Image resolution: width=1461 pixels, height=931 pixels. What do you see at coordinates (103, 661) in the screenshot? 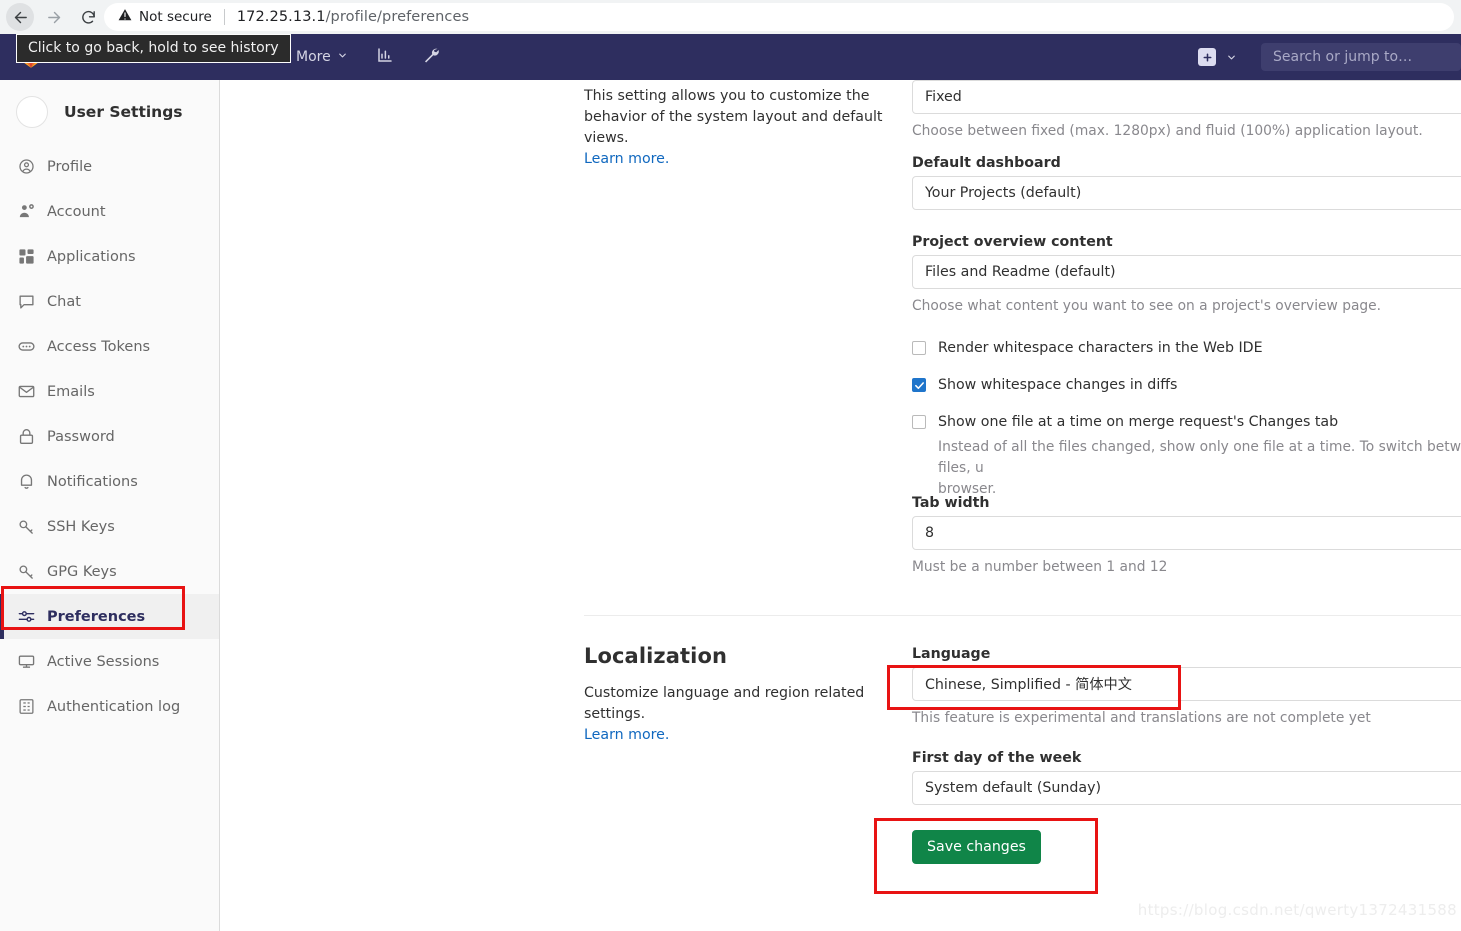
I see `sidebar-item-label: Active Sessions` at bounding box center [103, 661].